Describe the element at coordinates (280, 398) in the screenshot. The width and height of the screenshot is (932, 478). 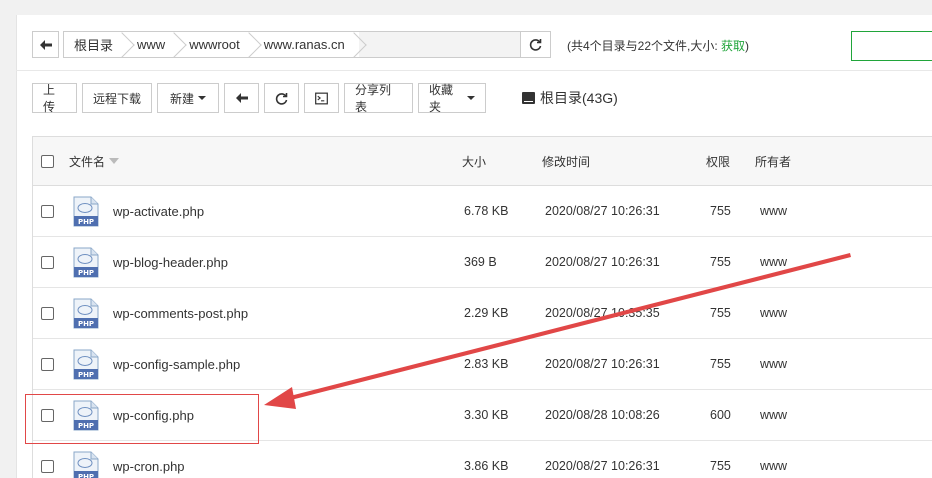
I see `arrow-head` at that location.